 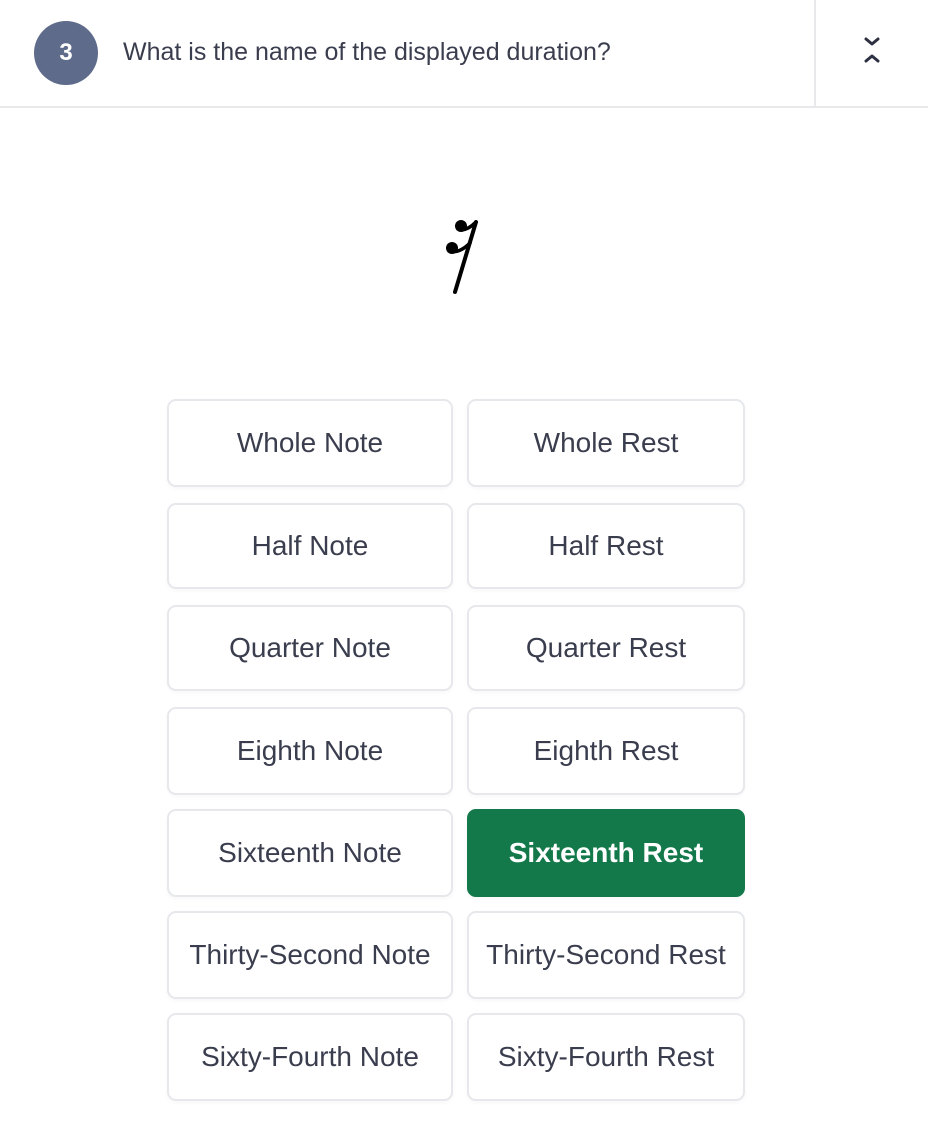 What do you see at coordinates (66, 53) in the screenshot?
I see `question-number-badge: 3` at bounding box center [66, 53].